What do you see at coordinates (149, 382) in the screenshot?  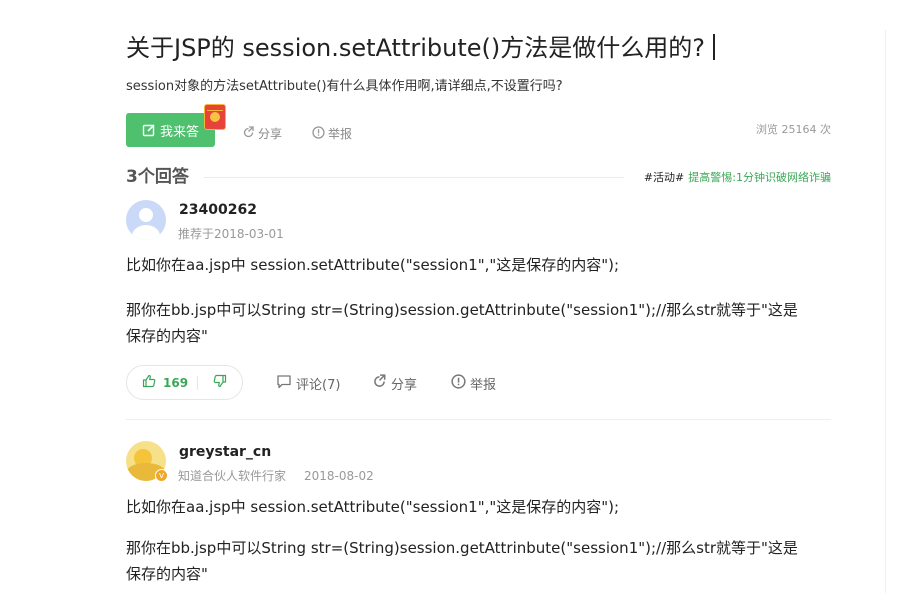 I see `thumbs-up-icon` at bounding box center [149, 382].